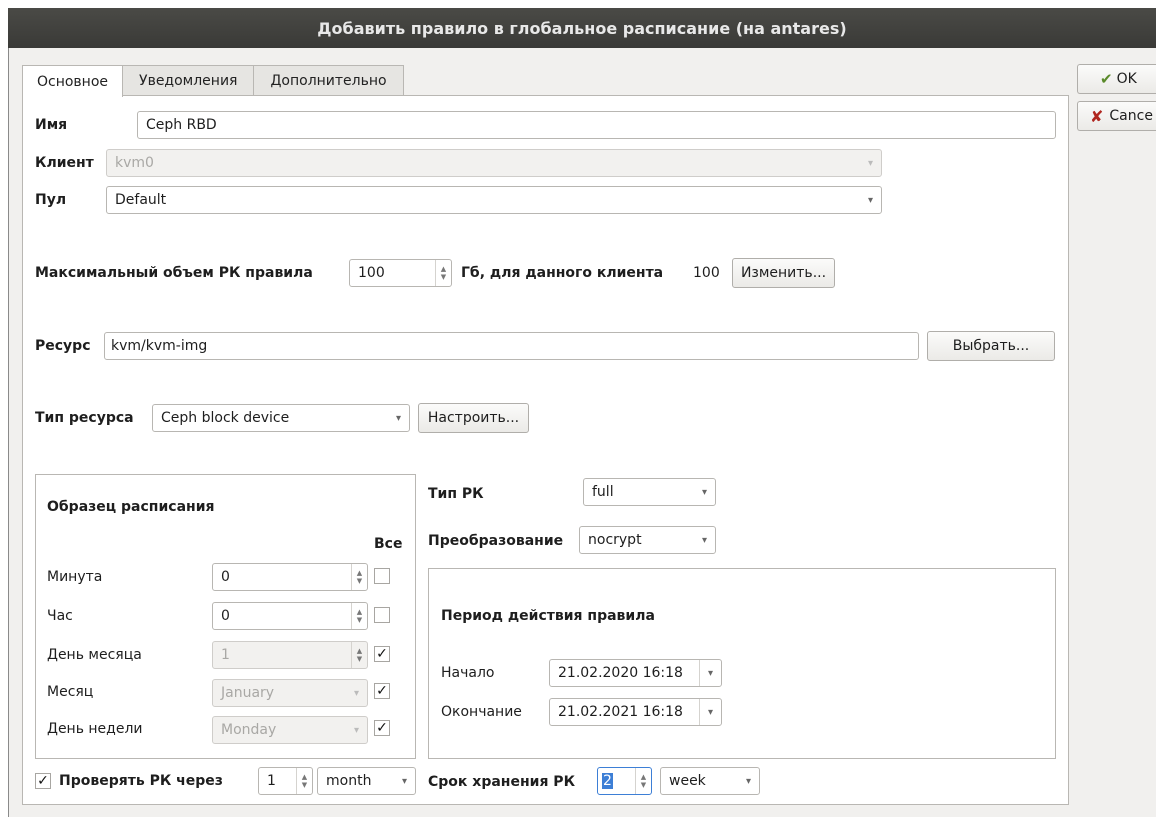 The height and width of the screenshot is (817, 1156). Describe the element at coordinates (1126, 79) in the screenshot. I see `ok-label: OK` at that location.